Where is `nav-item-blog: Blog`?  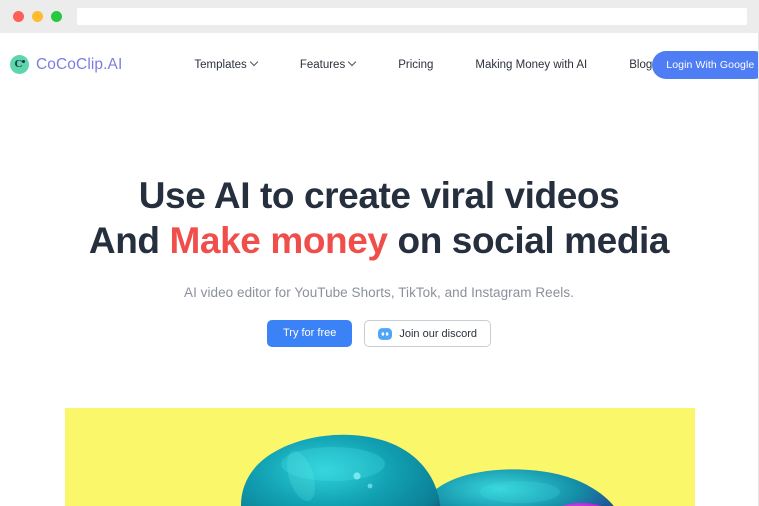 nav-item-blog: Blog is located at coordinates (640, 65).